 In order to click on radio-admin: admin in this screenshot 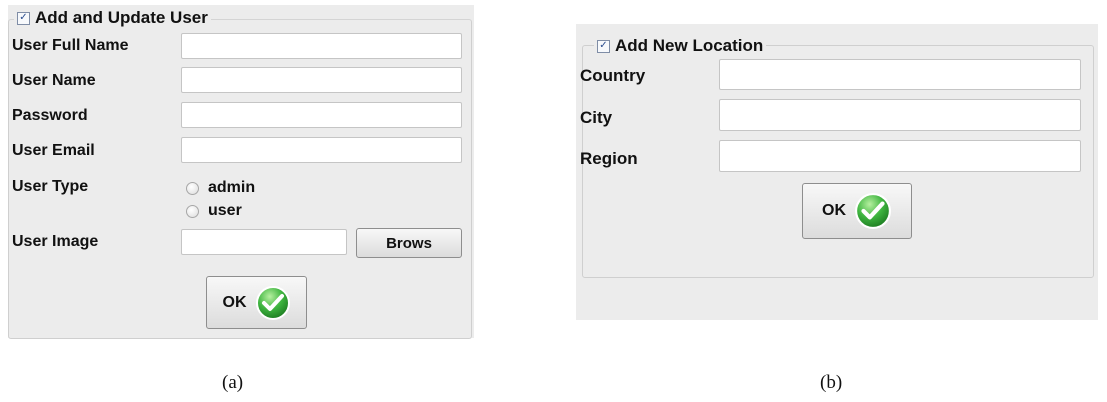, I will do `click(220, 188)`.